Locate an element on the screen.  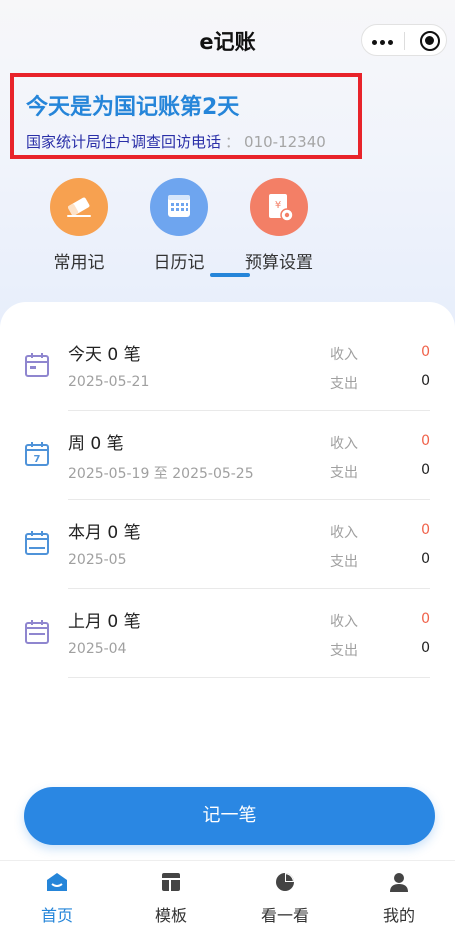
capsule-divider is located at coordinates (404, 41).